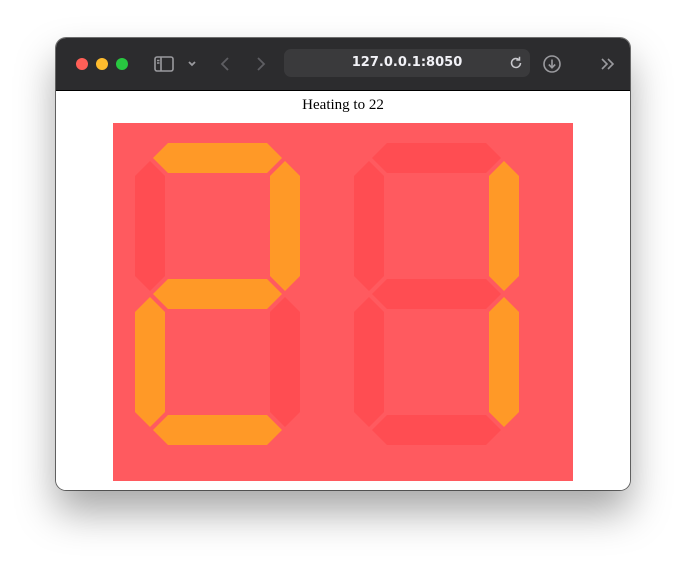 The image size is (686, 564). I want to click on double-chevron-right-icon, so click(608, 64).